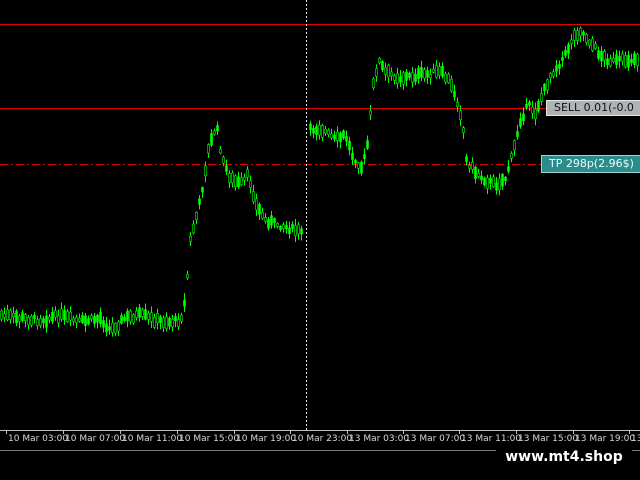 This screenshot has height=480, width=640. I want to click on time-label: 10 Mar 15:00, so click(209, 439).